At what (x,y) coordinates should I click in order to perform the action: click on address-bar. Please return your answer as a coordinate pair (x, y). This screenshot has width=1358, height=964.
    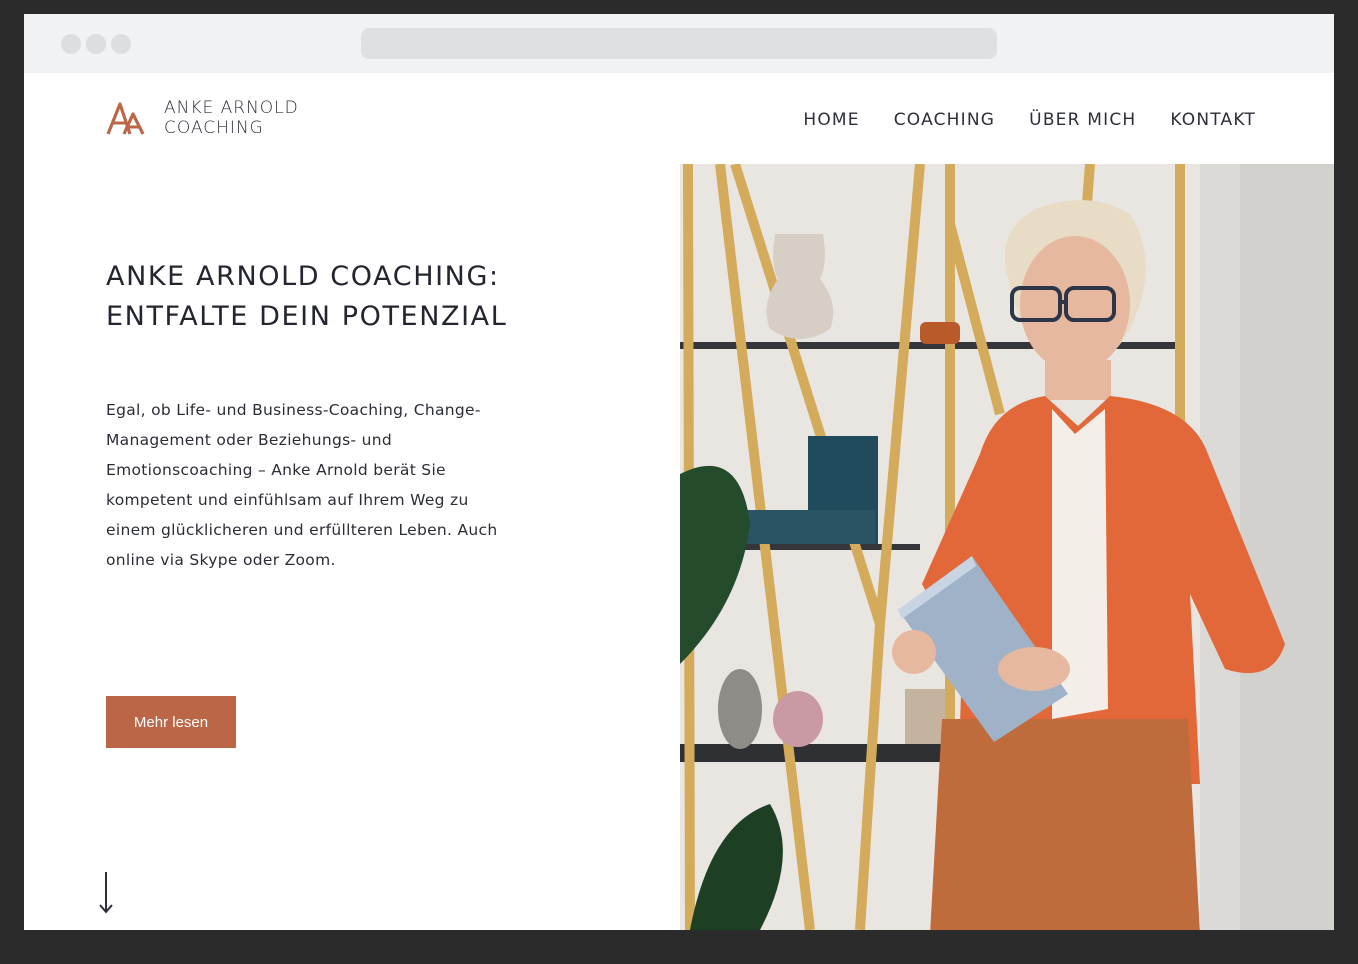
    Looking at the image, I should click on (679, 43).